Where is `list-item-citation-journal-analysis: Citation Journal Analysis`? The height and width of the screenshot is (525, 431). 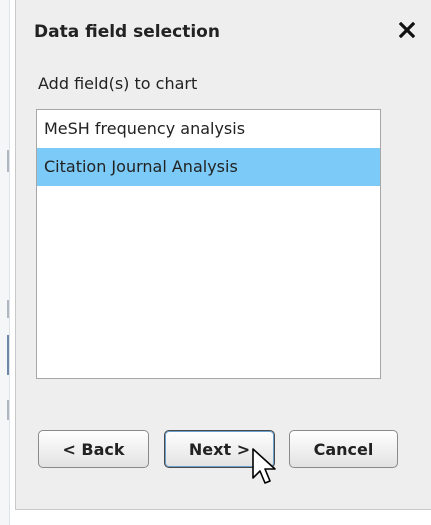
list-item-citation-journal-analysis: Citation Journal Analysis is located at coordinates (208, 167).